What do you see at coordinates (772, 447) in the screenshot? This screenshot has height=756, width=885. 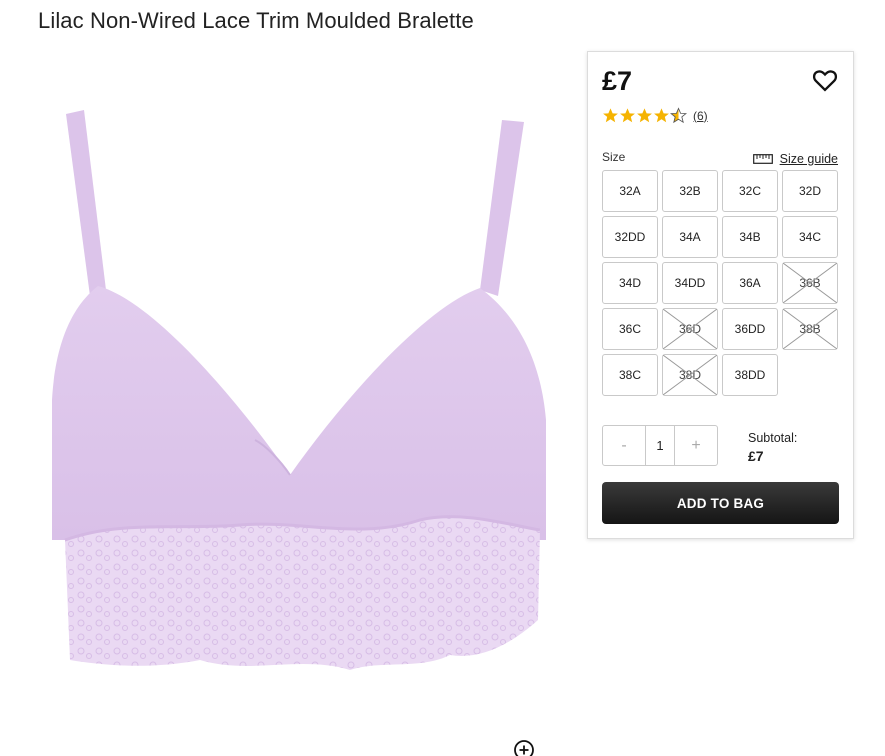 I see `subtotal: Subtotal: £7` at bounding box center [772, 447].